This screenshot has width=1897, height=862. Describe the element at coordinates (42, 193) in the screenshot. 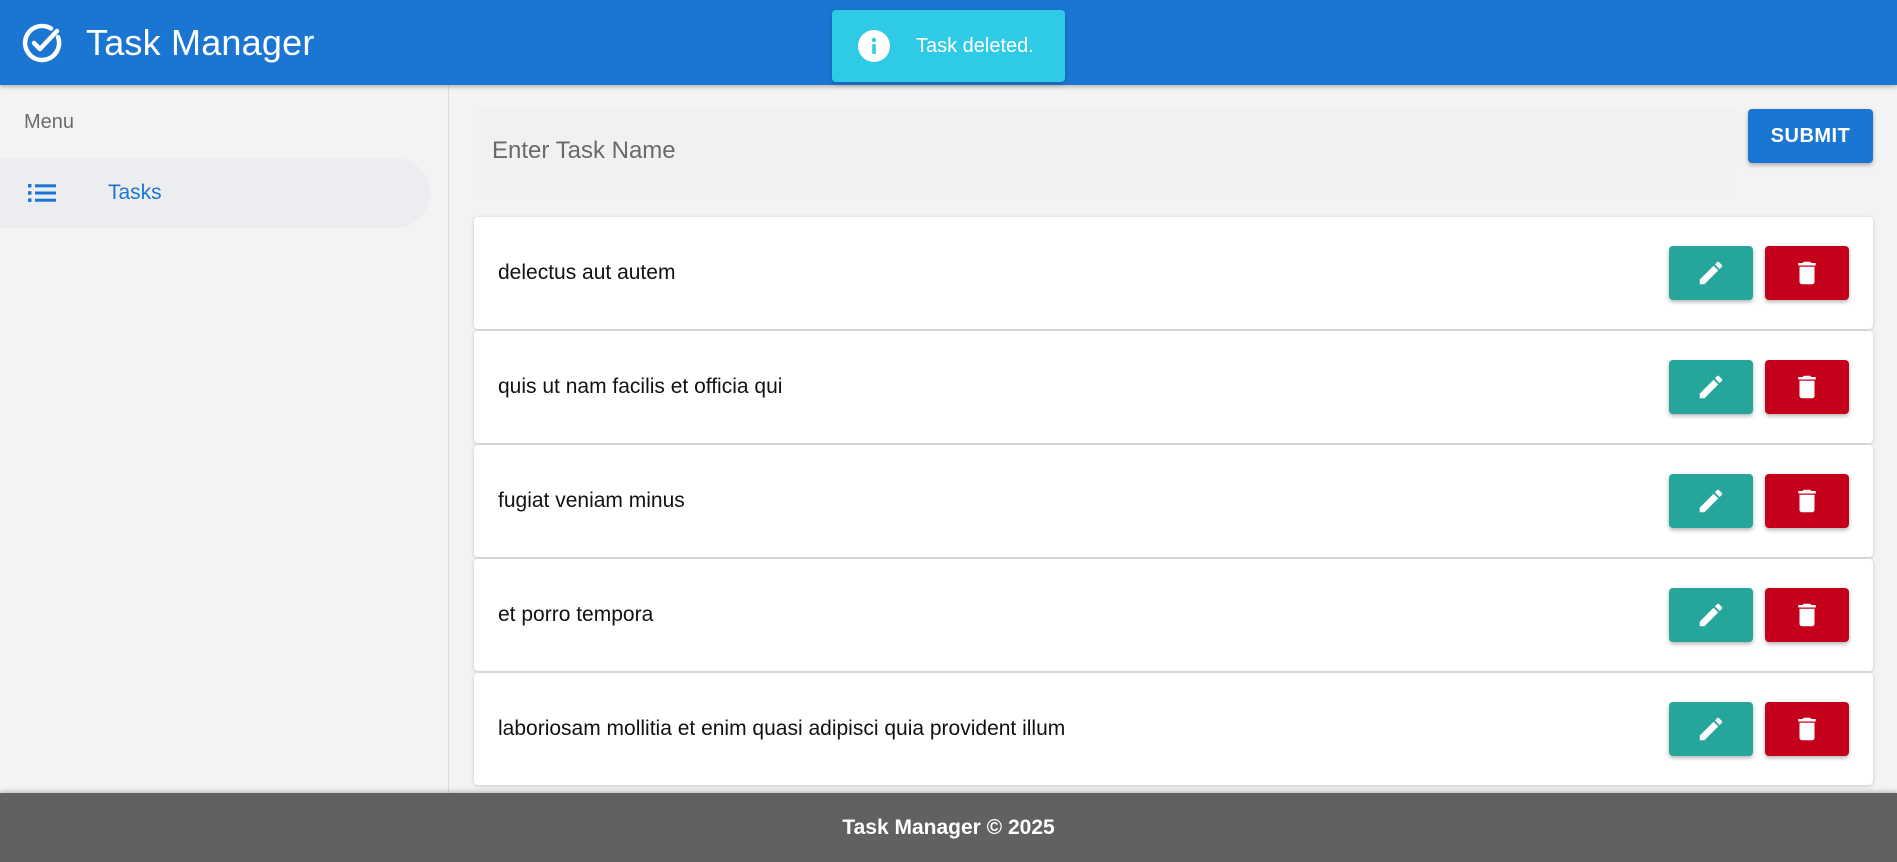

I see `list-icon` at that location.